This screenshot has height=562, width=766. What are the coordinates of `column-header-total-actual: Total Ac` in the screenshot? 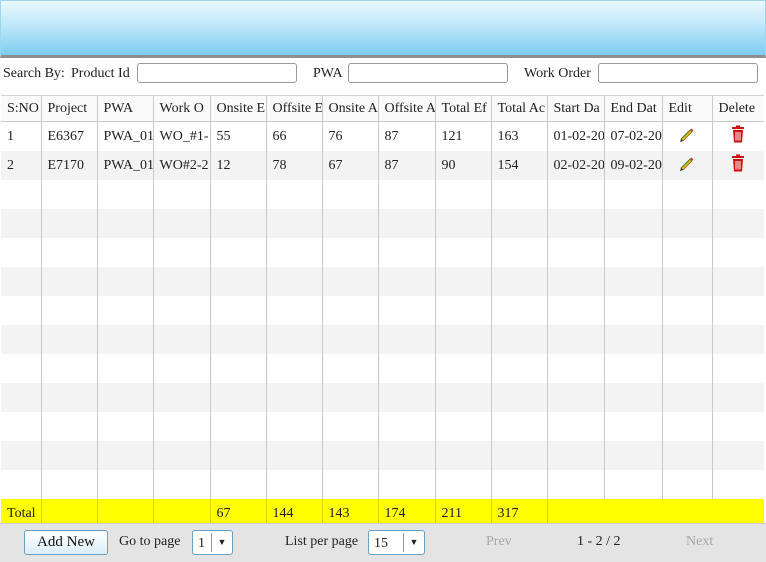 It's located at (519, 108).